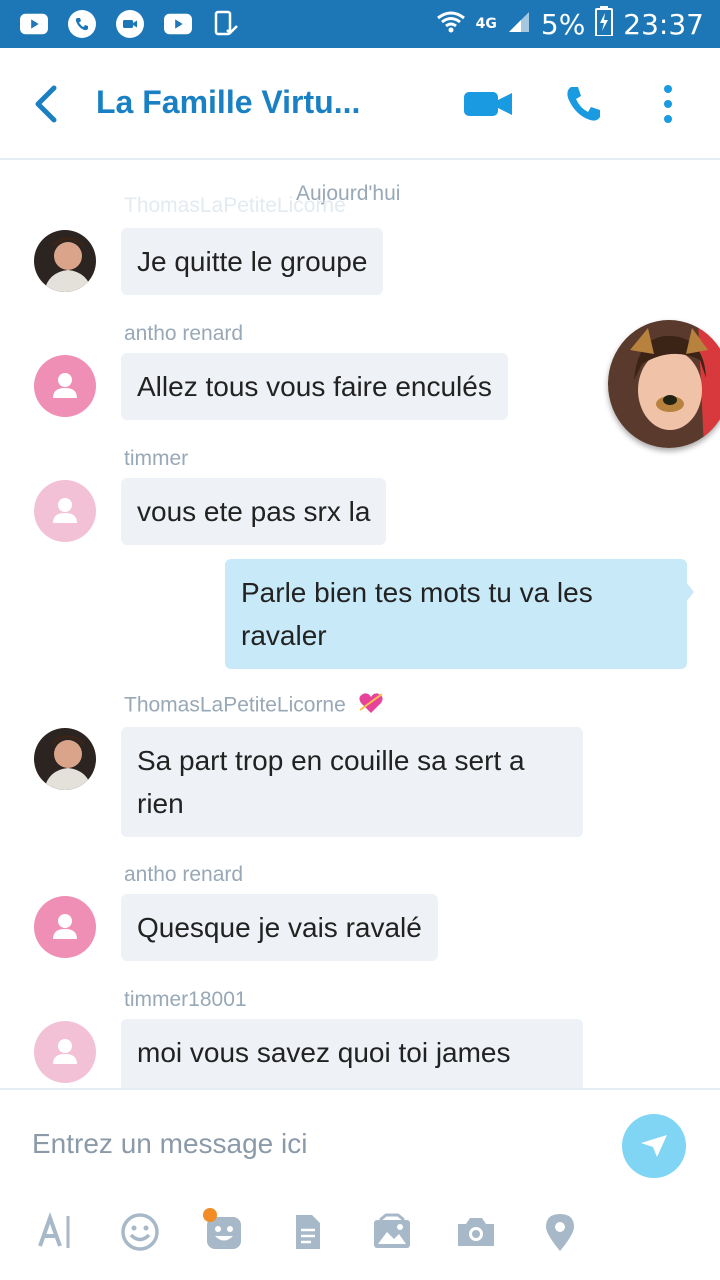 The image size is (720, 1280). What do you see at coordinates (668, 104) in the screenshot?
I see `more-options-icon` at bounding box center [668, 104].